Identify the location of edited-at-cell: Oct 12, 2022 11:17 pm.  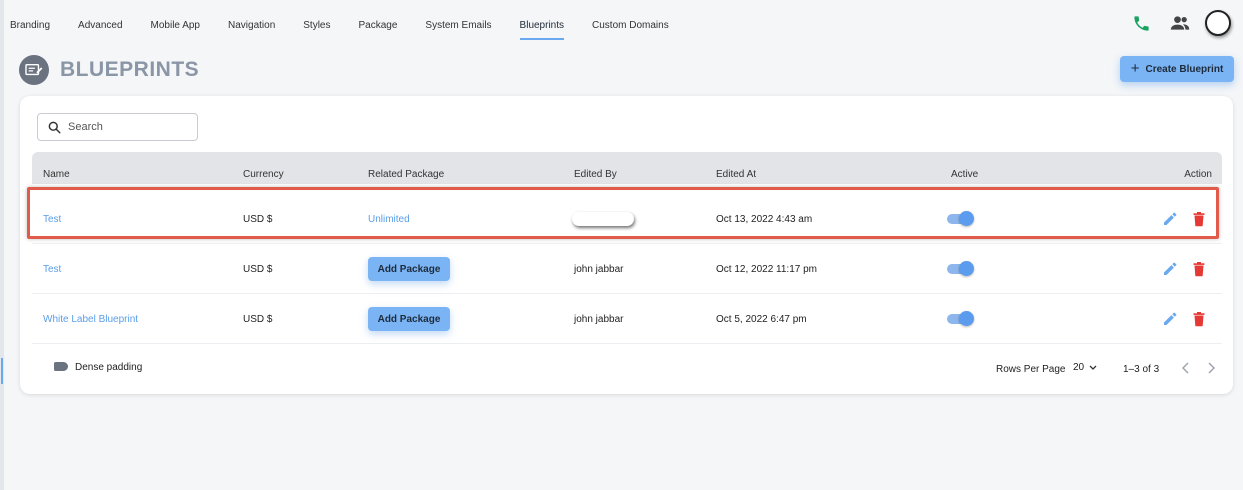
(766, 269).